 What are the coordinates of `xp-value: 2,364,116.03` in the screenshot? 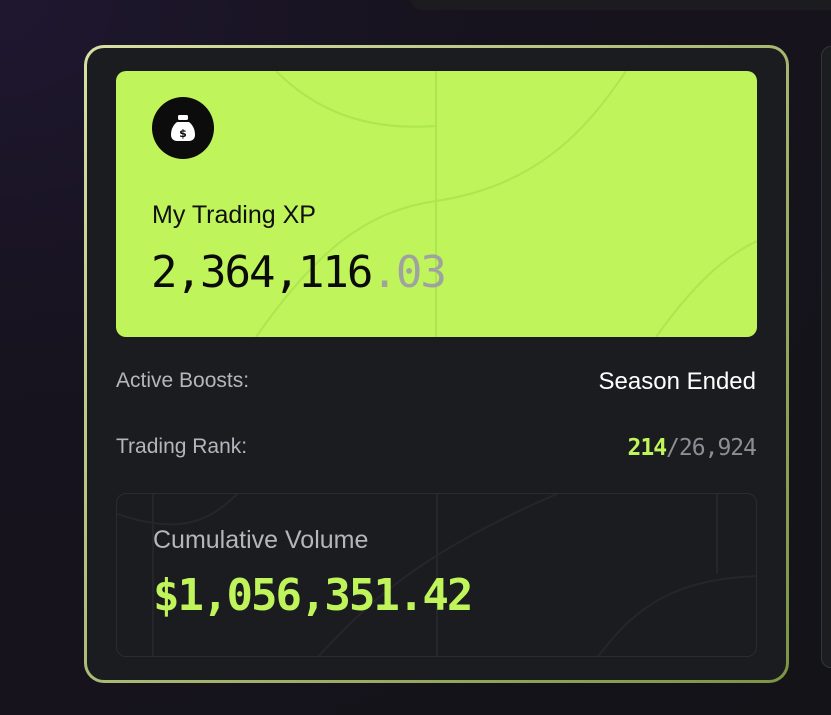 It's located at (299, 272).